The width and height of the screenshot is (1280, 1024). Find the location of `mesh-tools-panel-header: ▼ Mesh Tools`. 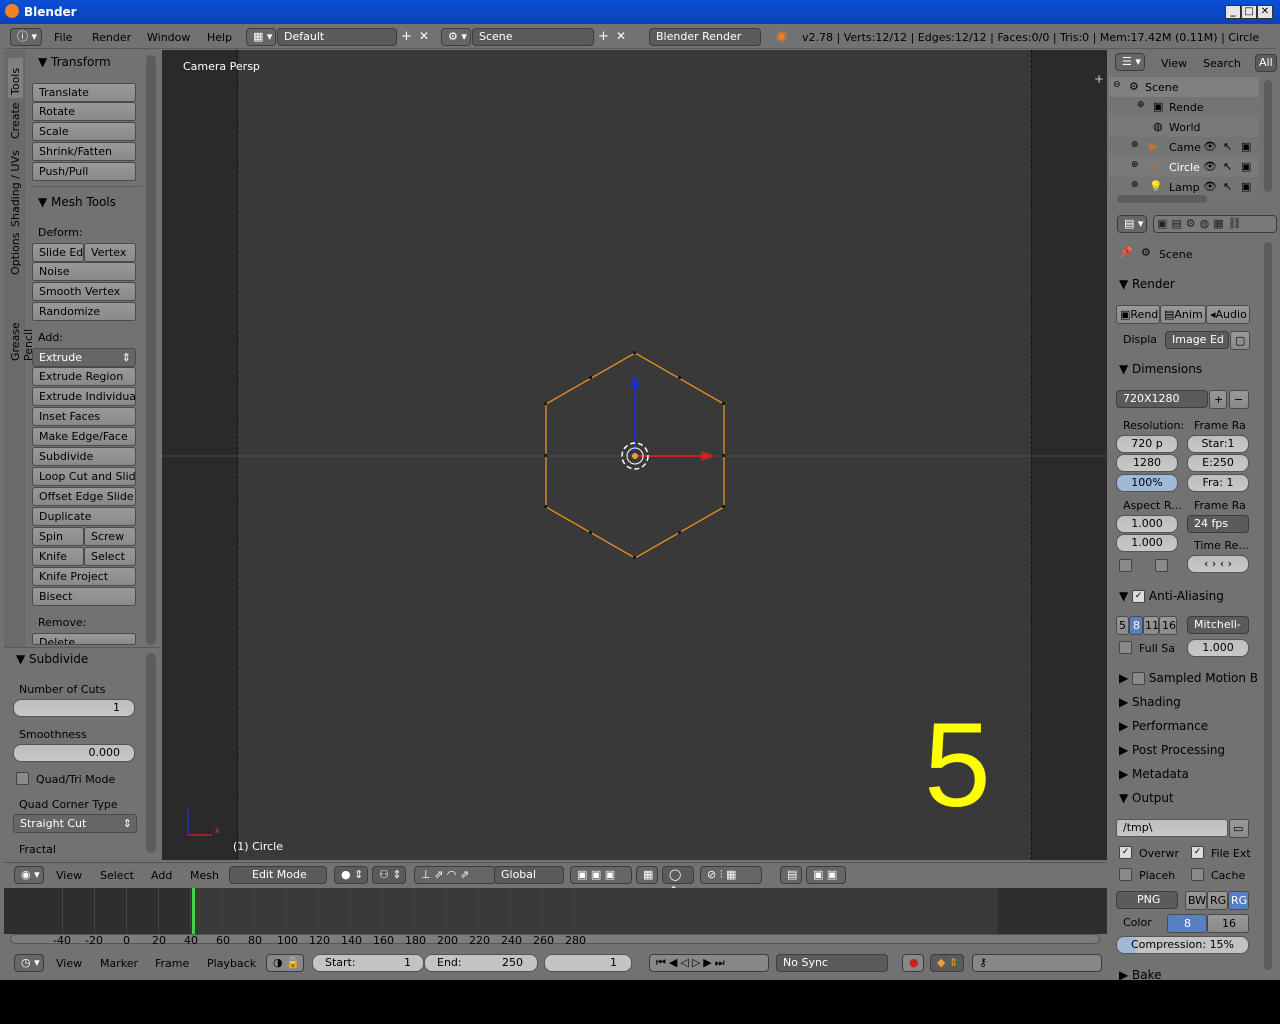

mesh-tools-panel-header: ▼ Mesh Tools is located at coordinates (77, 202).